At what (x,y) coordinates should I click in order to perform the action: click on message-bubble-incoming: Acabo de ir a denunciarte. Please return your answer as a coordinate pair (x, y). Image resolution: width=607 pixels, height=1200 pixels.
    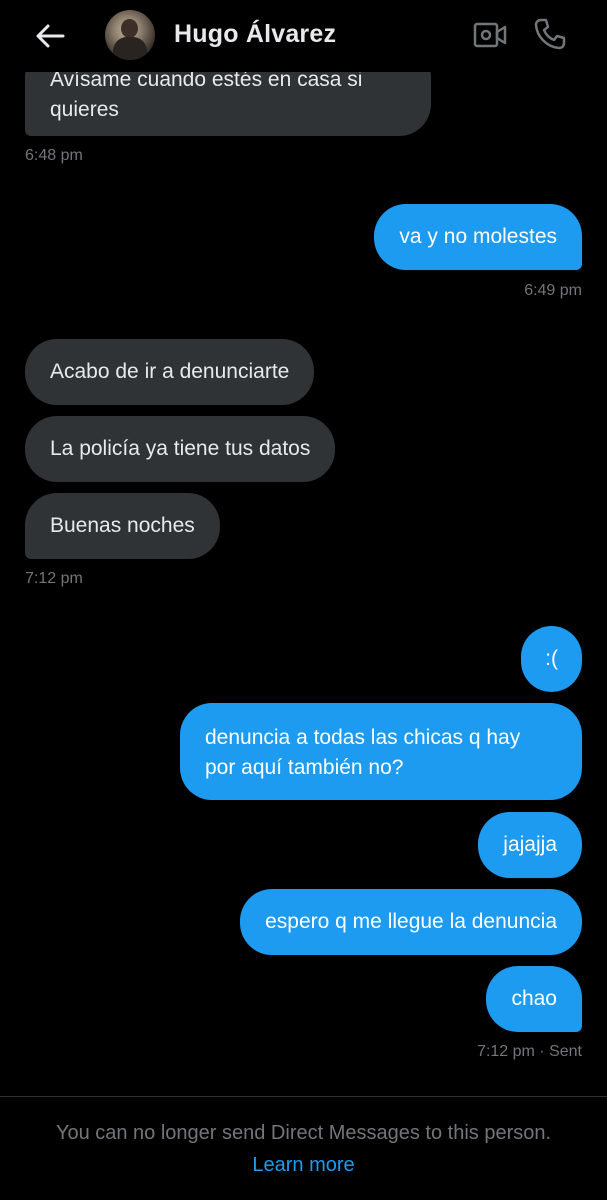
    Looking at the image, I should click on (170, 372).